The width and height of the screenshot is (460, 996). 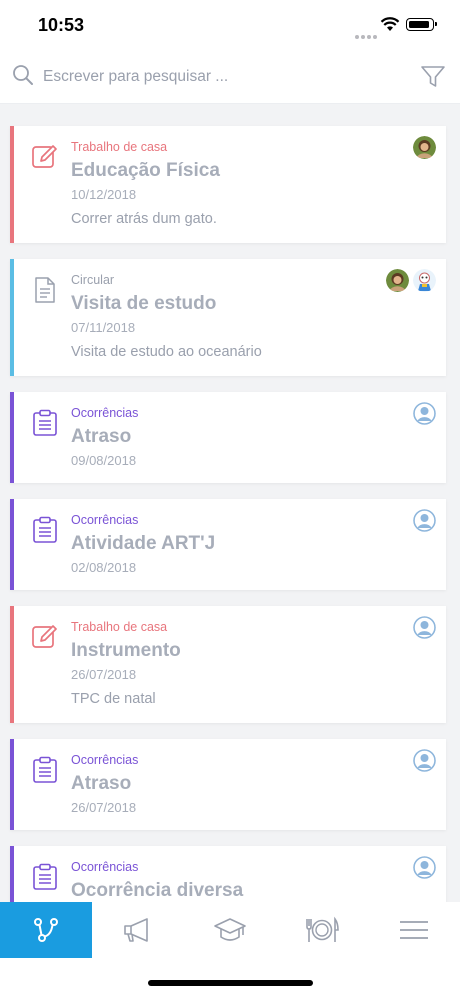 What do you see at coordinates (390, 24) in the screenshot?
I see `wifi-icon` at bounding box center [390, 24].